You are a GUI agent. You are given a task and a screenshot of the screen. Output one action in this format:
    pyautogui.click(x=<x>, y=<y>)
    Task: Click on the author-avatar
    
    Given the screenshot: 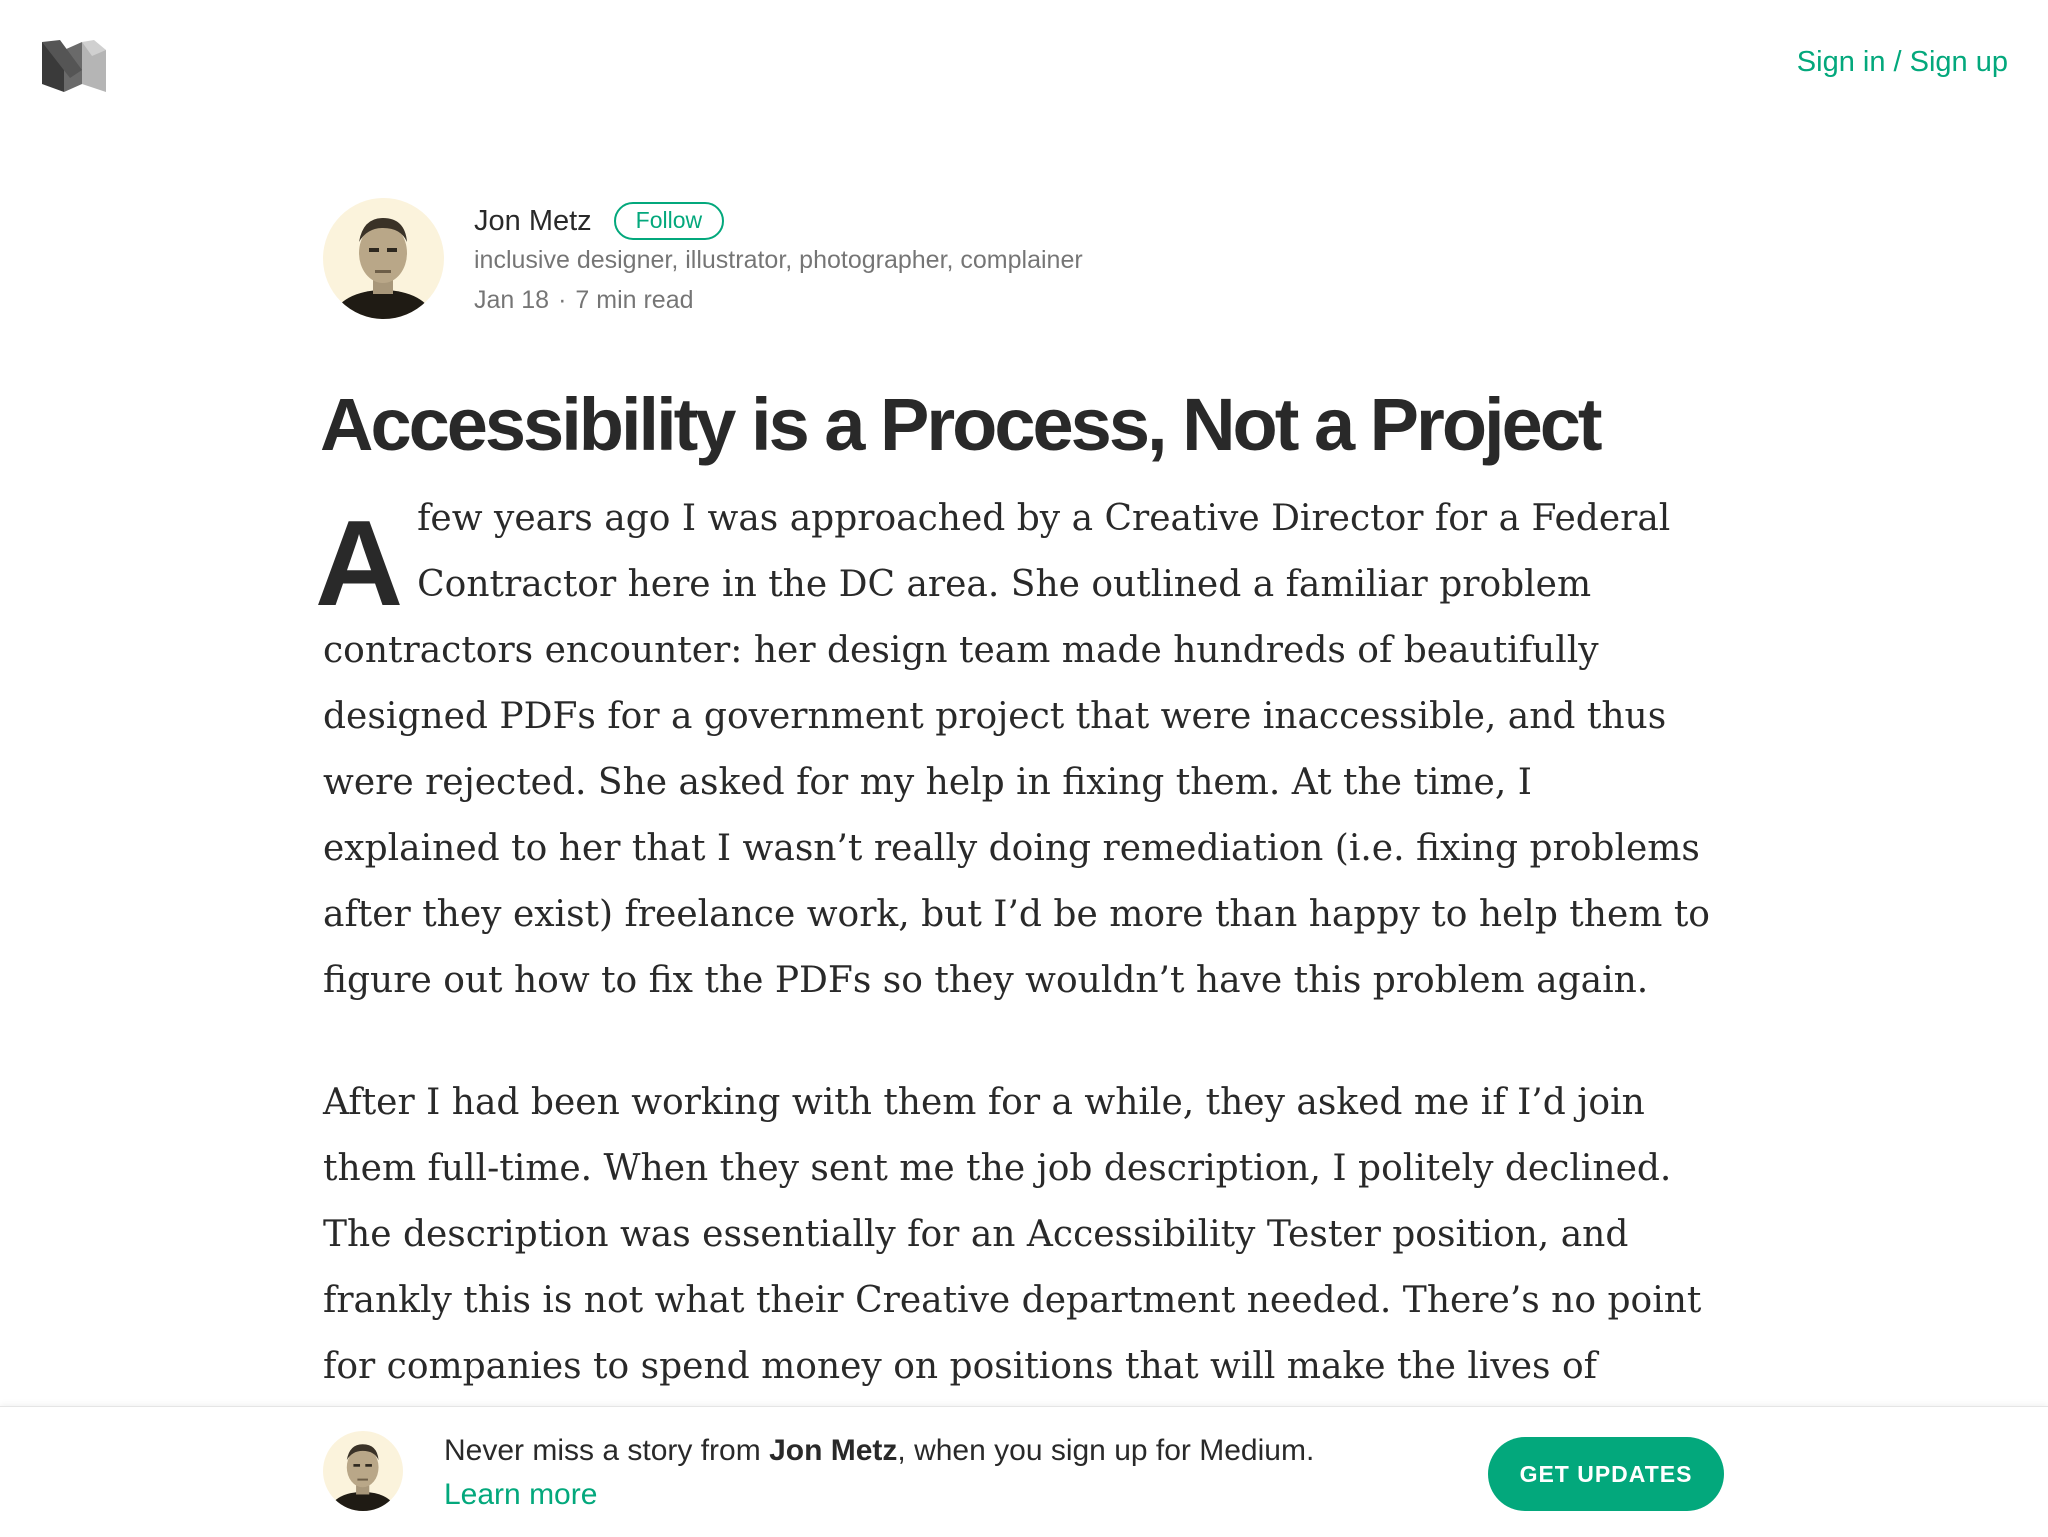 What is the action you would take?
    pyautogui.click(x=383, y=258)
    